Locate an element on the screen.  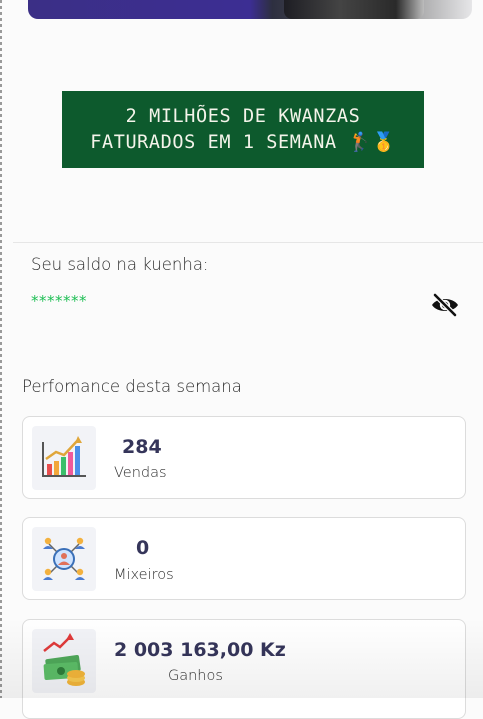
stat-card-sales: 284 Vendas is located at coordinates (244, 457).